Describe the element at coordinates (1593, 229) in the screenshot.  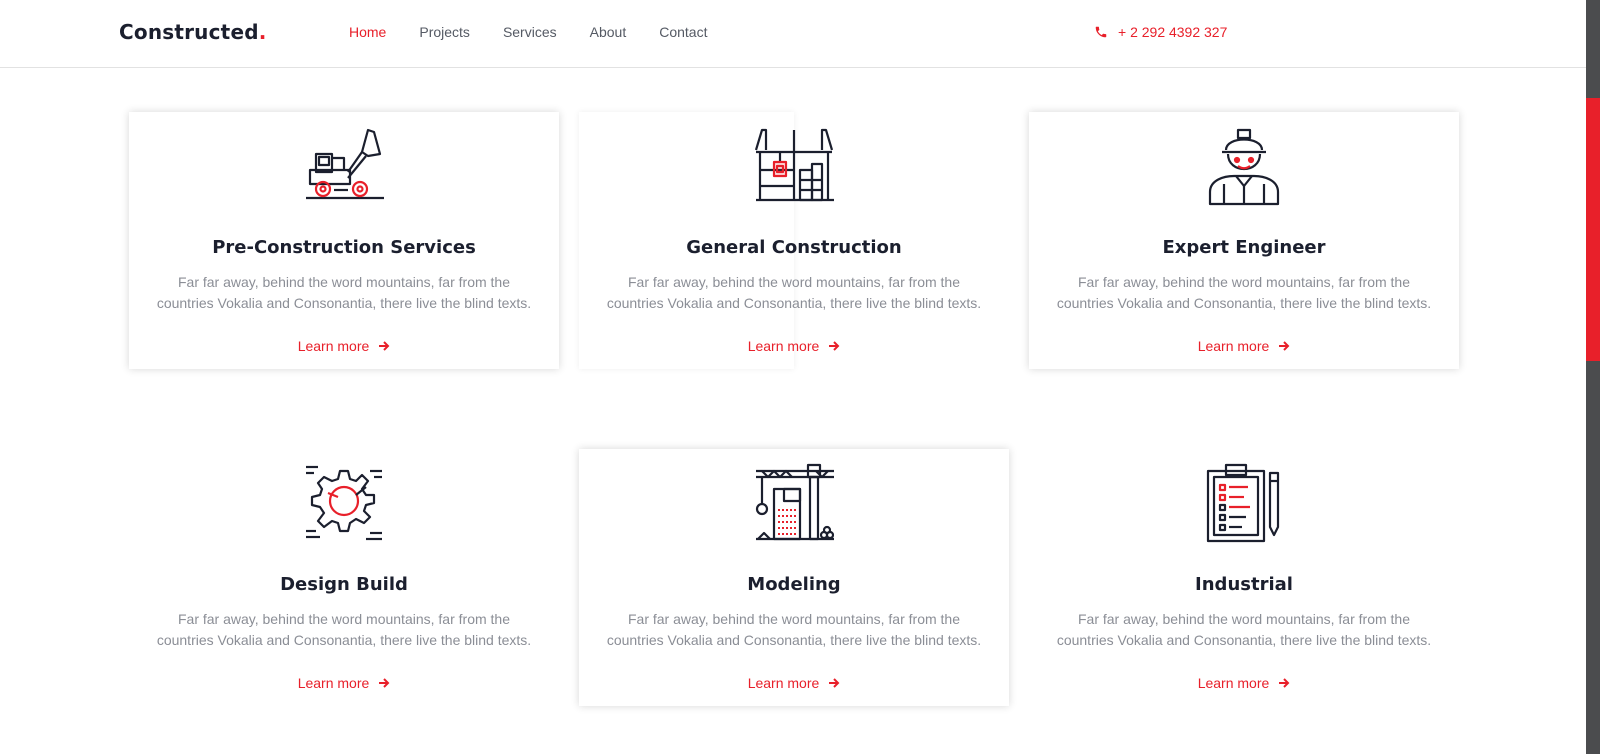
I see `scrollbar-thumb` at that location.